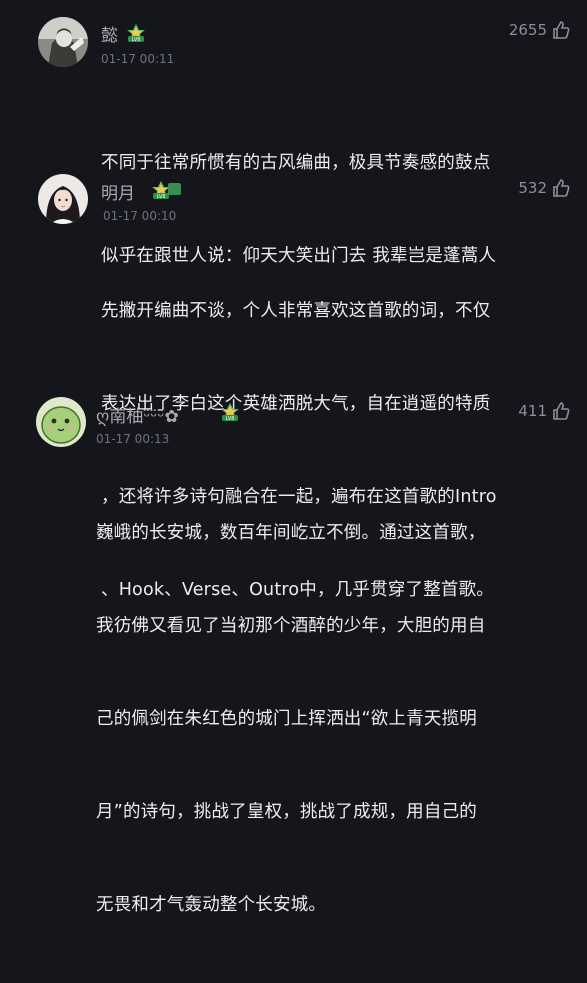 Image resolution: width=587 pixels, height=983 pixels. I want to click on like-count: 2655, so click(527, 30).